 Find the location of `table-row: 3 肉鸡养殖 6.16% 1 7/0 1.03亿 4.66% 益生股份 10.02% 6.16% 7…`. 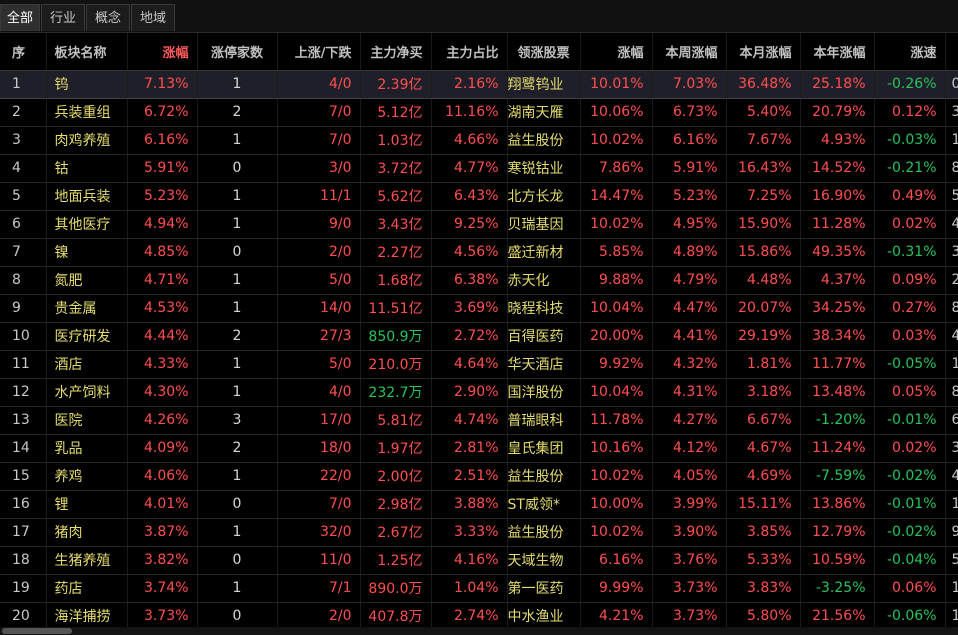

table-row: 3 肉鸡养殖 6.16% 1 7/0 1.03亿 4.66% 益生股份 10.02% 6.16% 7… is located at coordinates (479, 140).